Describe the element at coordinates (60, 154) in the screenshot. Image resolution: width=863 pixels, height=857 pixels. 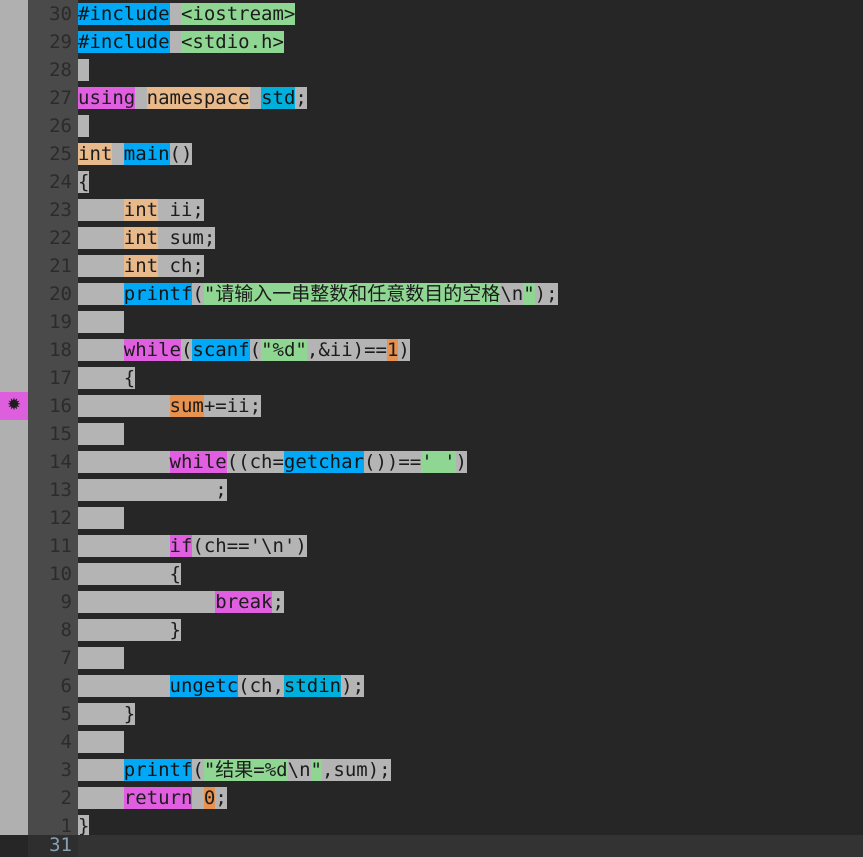
I see `line-number: 25` at that location.